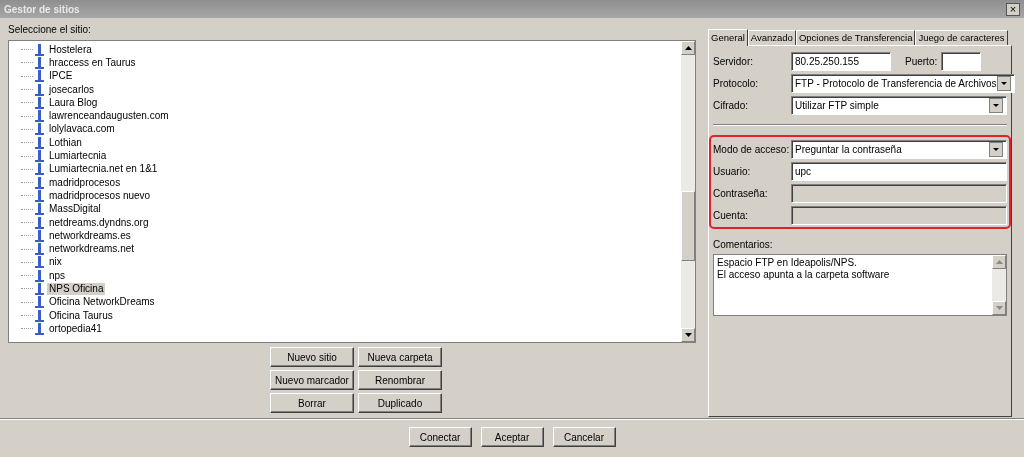 This screenshot has width=1024, height=457. I want to click on scrollbar, so click(688, 191).